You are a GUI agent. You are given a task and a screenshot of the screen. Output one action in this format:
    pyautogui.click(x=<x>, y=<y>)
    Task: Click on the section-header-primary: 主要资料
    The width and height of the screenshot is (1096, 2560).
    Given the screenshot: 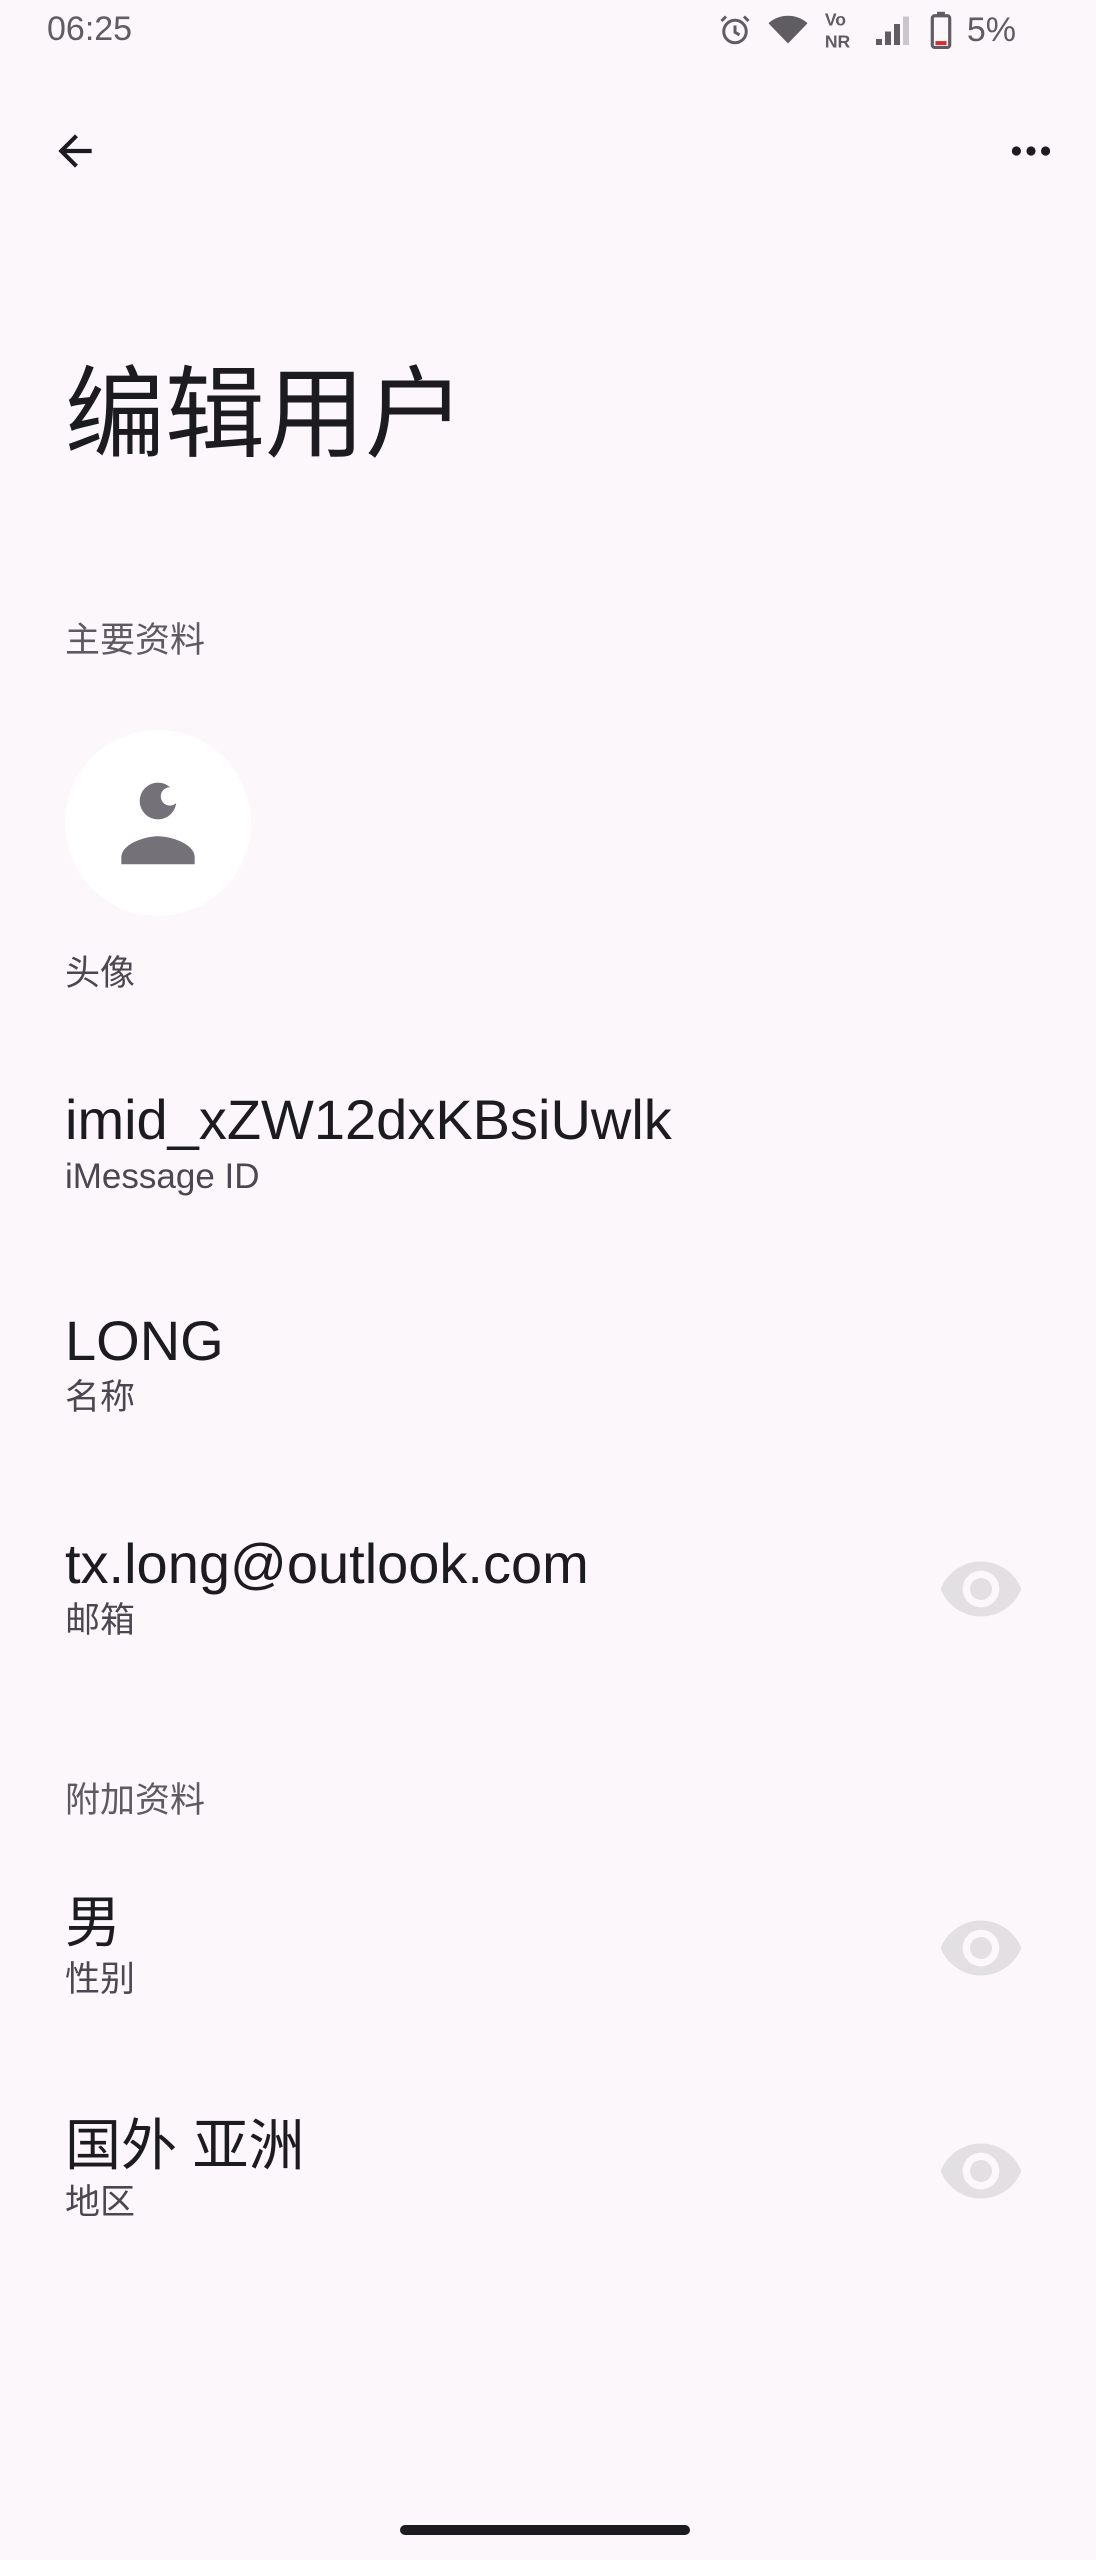 What is the action you would take?
    pyautogui.click(x=135, y=641)
    